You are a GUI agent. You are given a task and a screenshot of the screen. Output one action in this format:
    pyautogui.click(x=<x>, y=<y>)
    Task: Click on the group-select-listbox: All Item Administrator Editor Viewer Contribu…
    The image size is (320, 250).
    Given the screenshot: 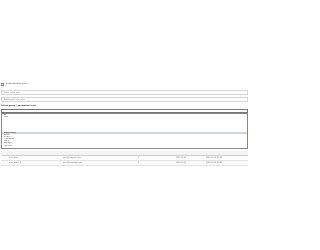 What is the action you would take?
    pyautogui.click(x=124, y=131)
    